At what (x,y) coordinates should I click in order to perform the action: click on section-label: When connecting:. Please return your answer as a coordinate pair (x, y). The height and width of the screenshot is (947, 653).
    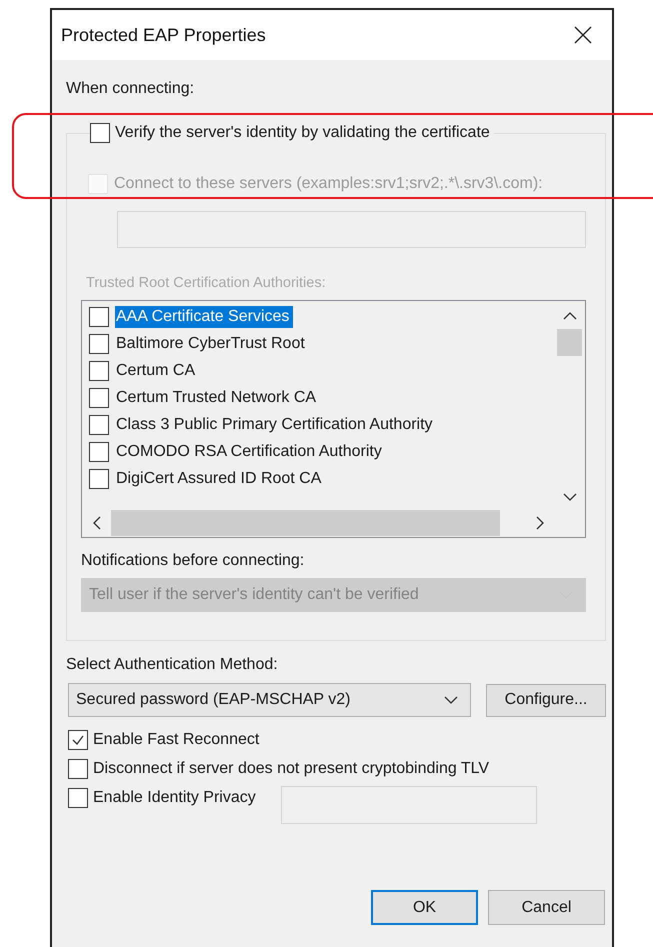
    Looking at the image, I should click on (131, 89).